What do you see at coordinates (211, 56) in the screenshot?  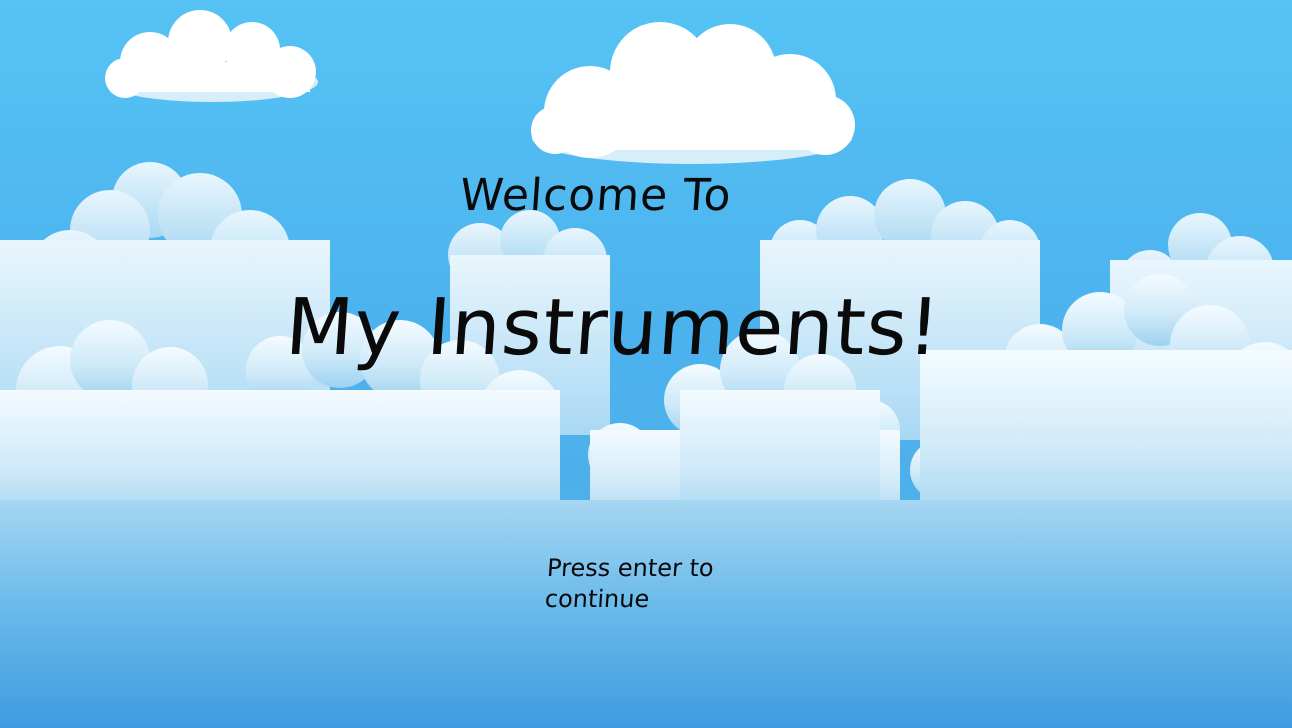 I see `small-cloud` at bounding box center [211, 56].